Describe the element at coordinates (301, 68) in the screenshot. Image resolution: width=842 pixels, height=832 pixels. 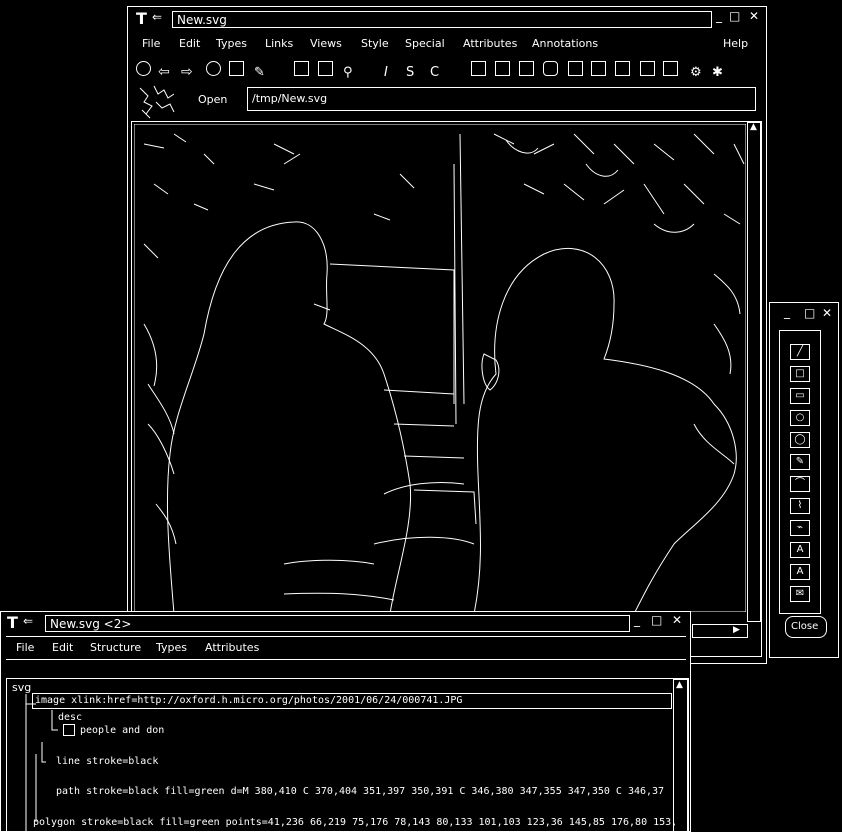
I see `save-icon` at that location.